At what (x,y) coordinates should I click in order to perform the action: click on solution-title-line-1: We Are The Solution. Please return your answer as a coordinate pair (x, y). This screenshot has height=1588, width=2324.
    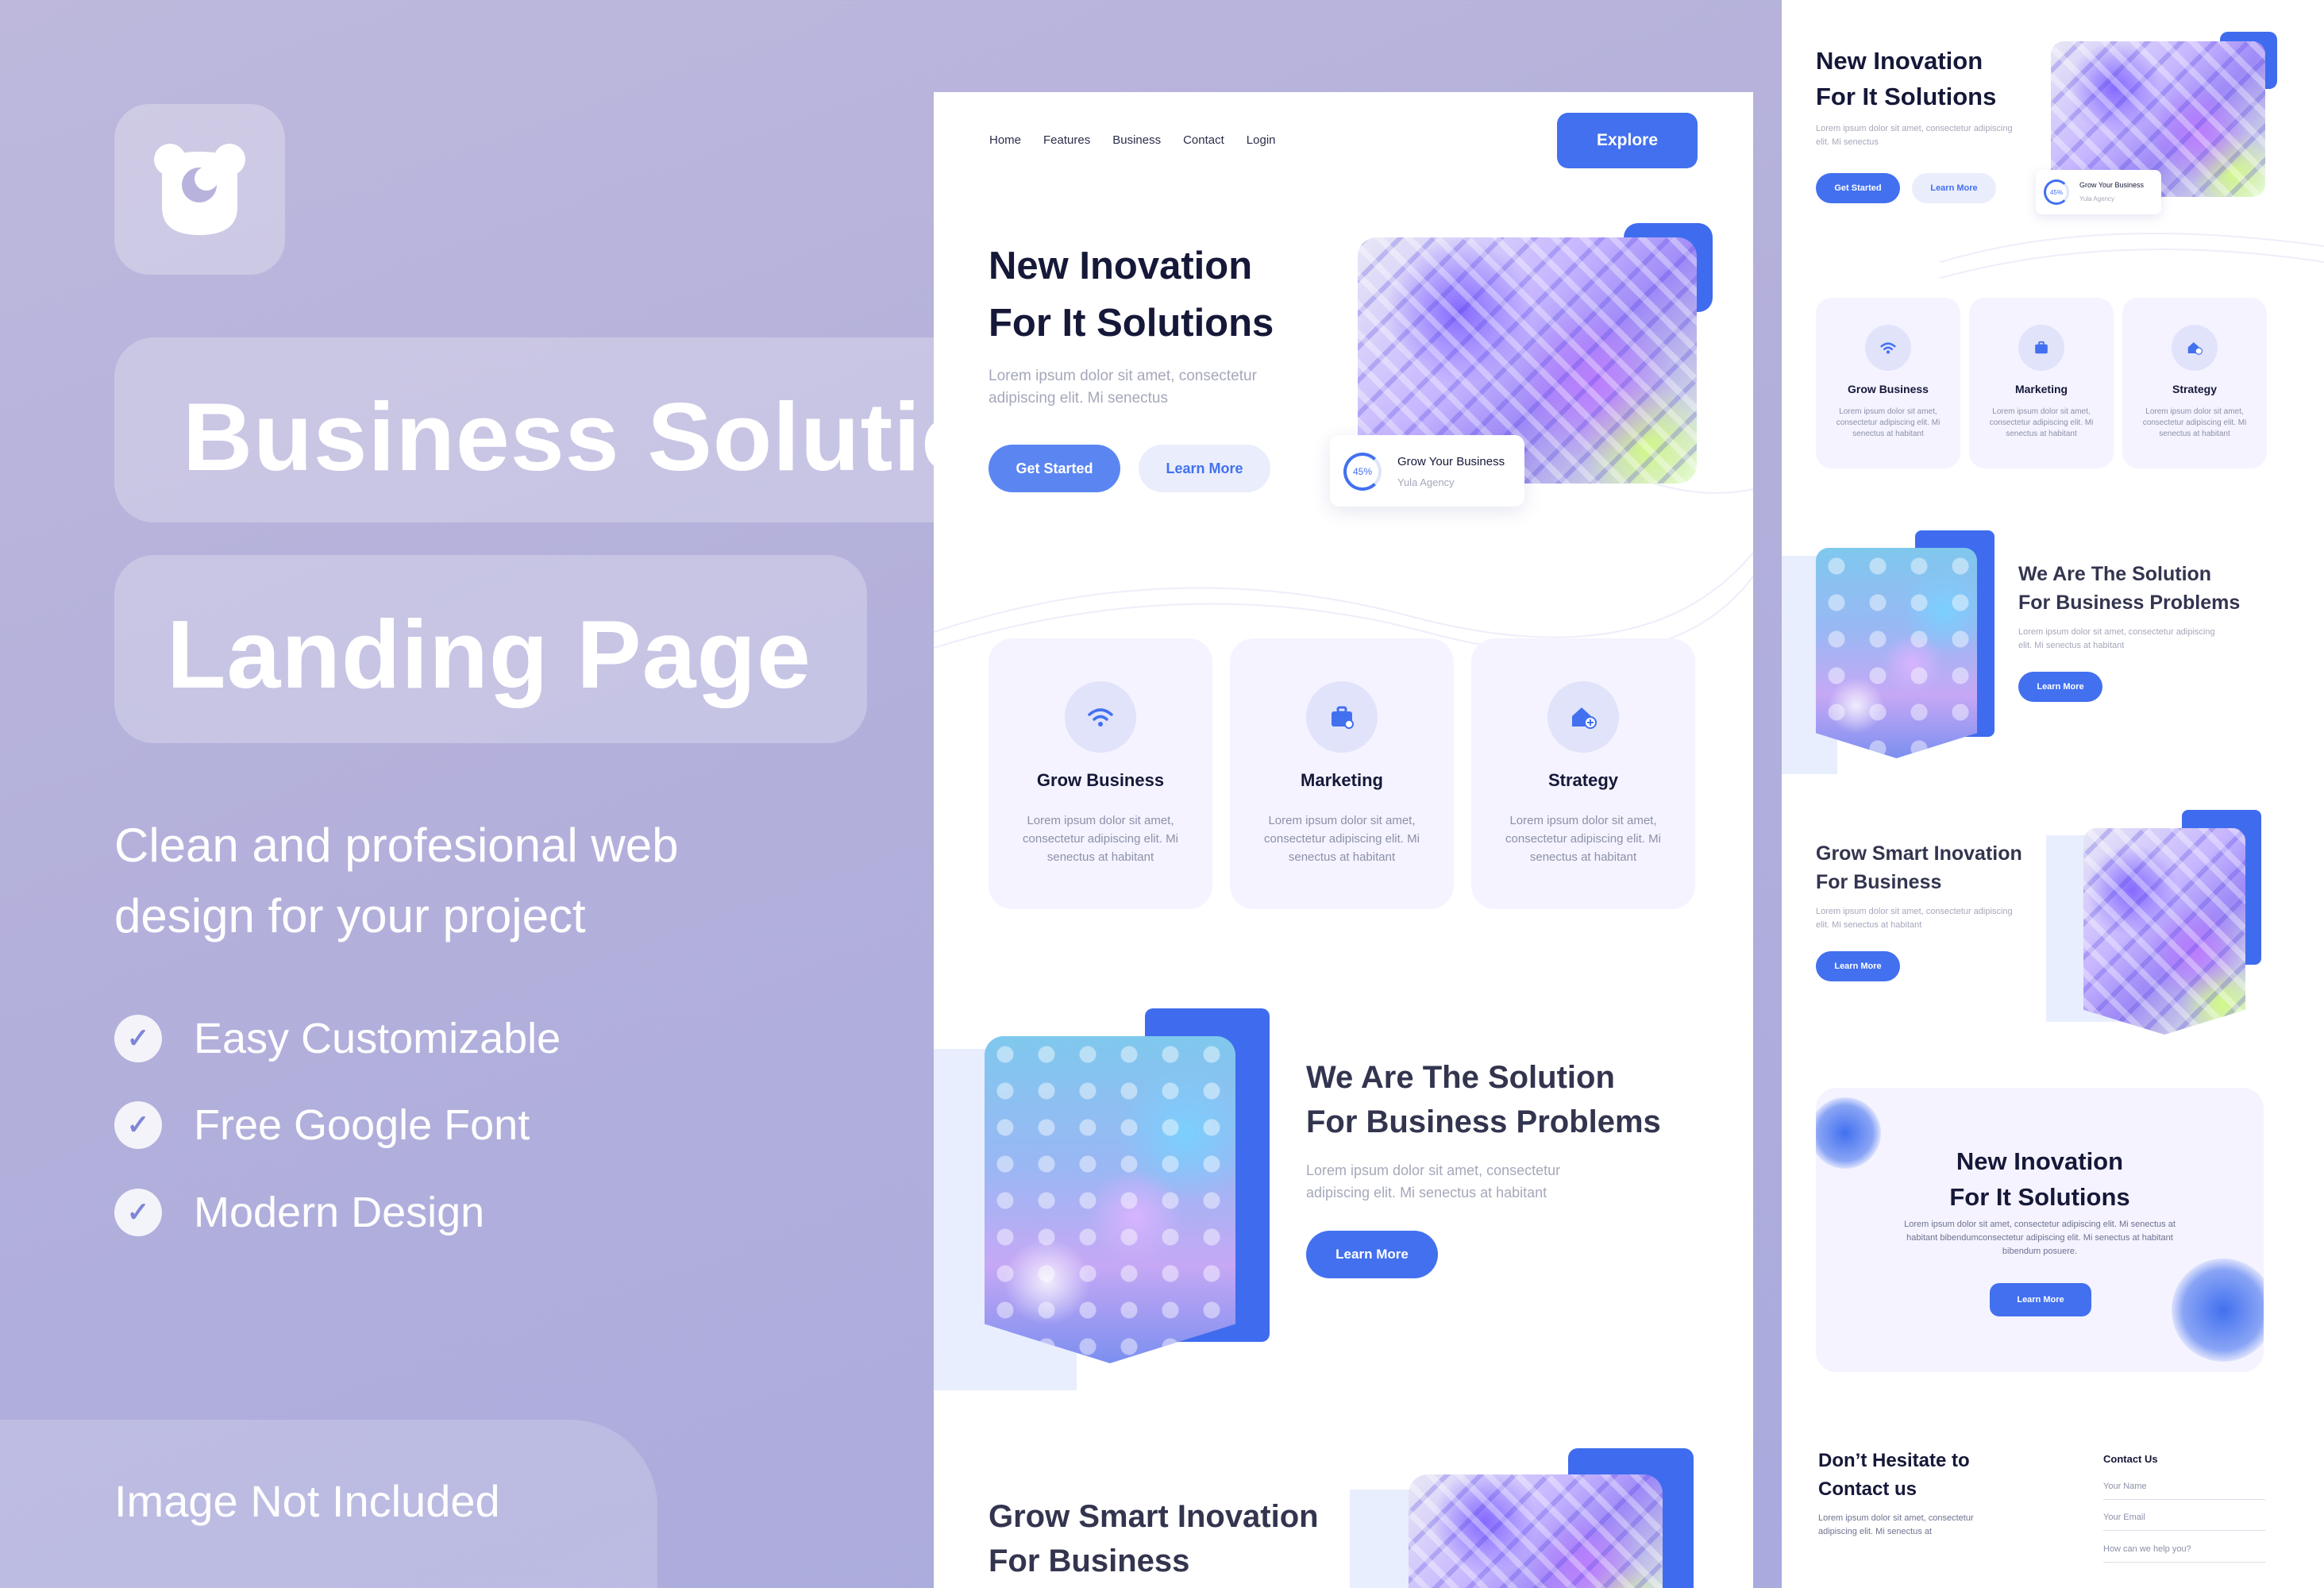
    Looking at the image, I should click on (1460, 1077).